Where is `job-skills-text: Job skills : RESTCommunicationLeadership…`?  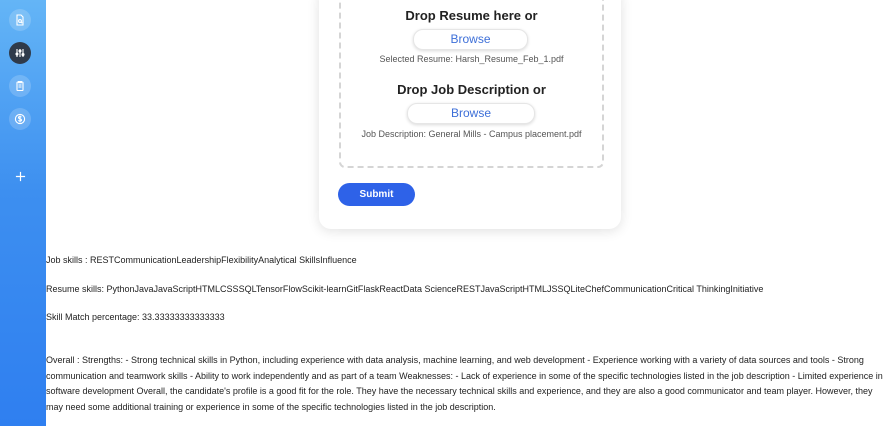 job-skills-text: Job skills : RESTCommunicationLeadership… is located at coordinates (201, 260).